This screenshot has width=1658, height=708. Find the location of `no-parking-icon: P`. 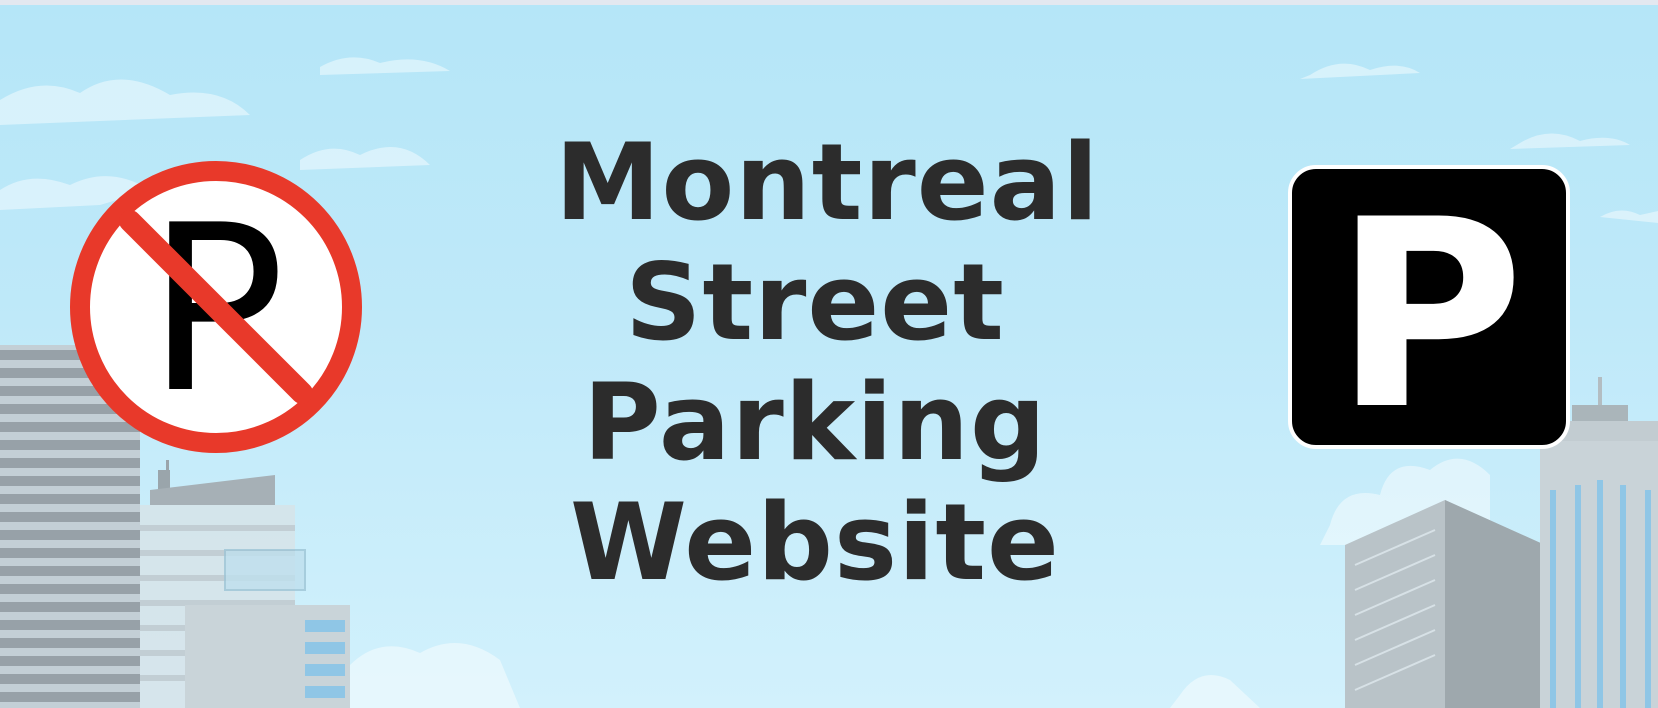

no-parking-icon: P is located at coordinates (216, 307).